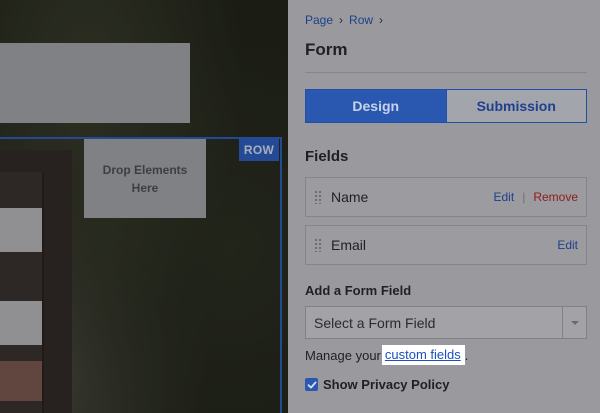  Describe the element at coordinates (376, 106) in the screenshot. I see `tab-design: Design` at that location.